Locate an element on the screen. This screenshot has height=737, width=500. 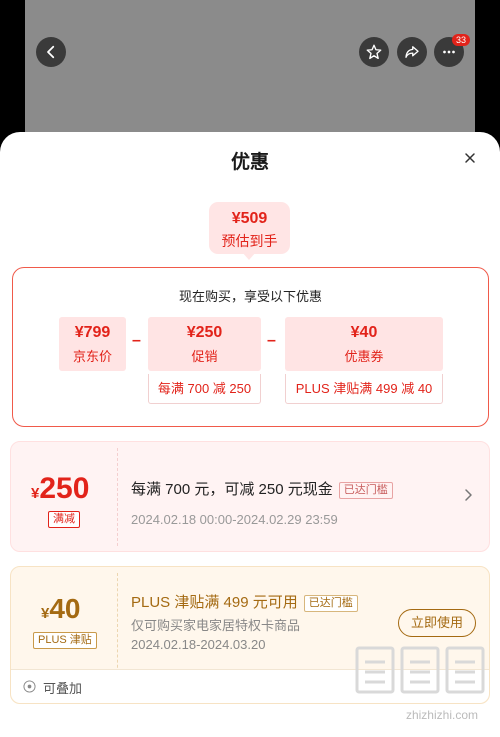
calc-value: ¥799 is located at coordinates (92, 332).